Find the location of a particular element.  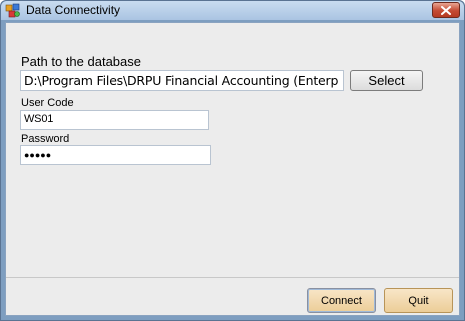

footer-separator is located at coordinates (232, 277).